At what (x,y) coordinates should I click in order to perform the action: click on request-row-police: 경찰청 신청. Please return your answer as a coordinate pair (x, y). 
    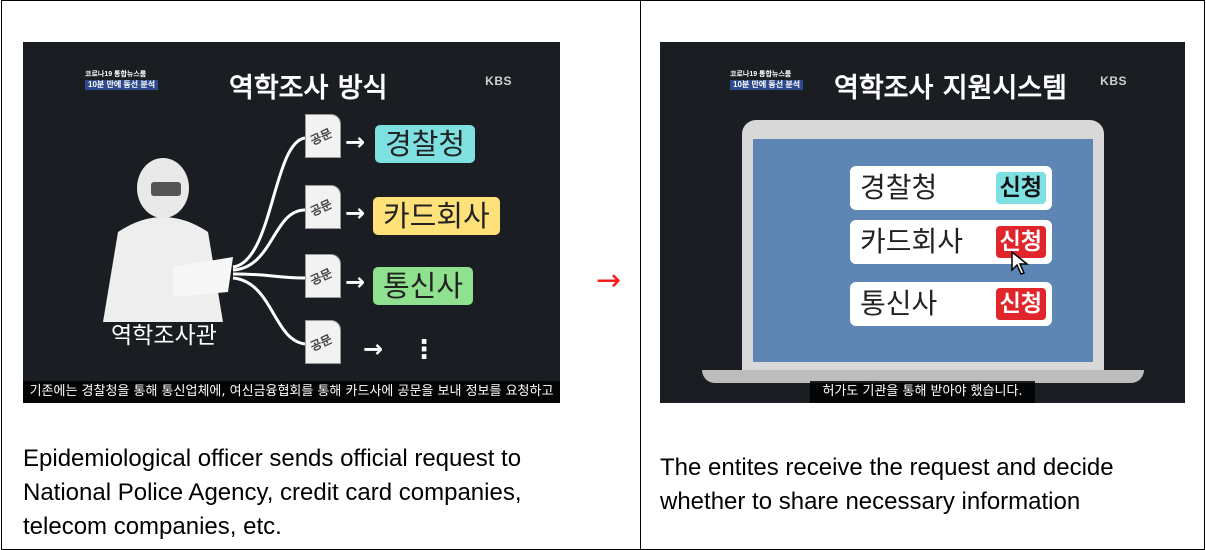
    Looking at the image, I should click on (951, 188).